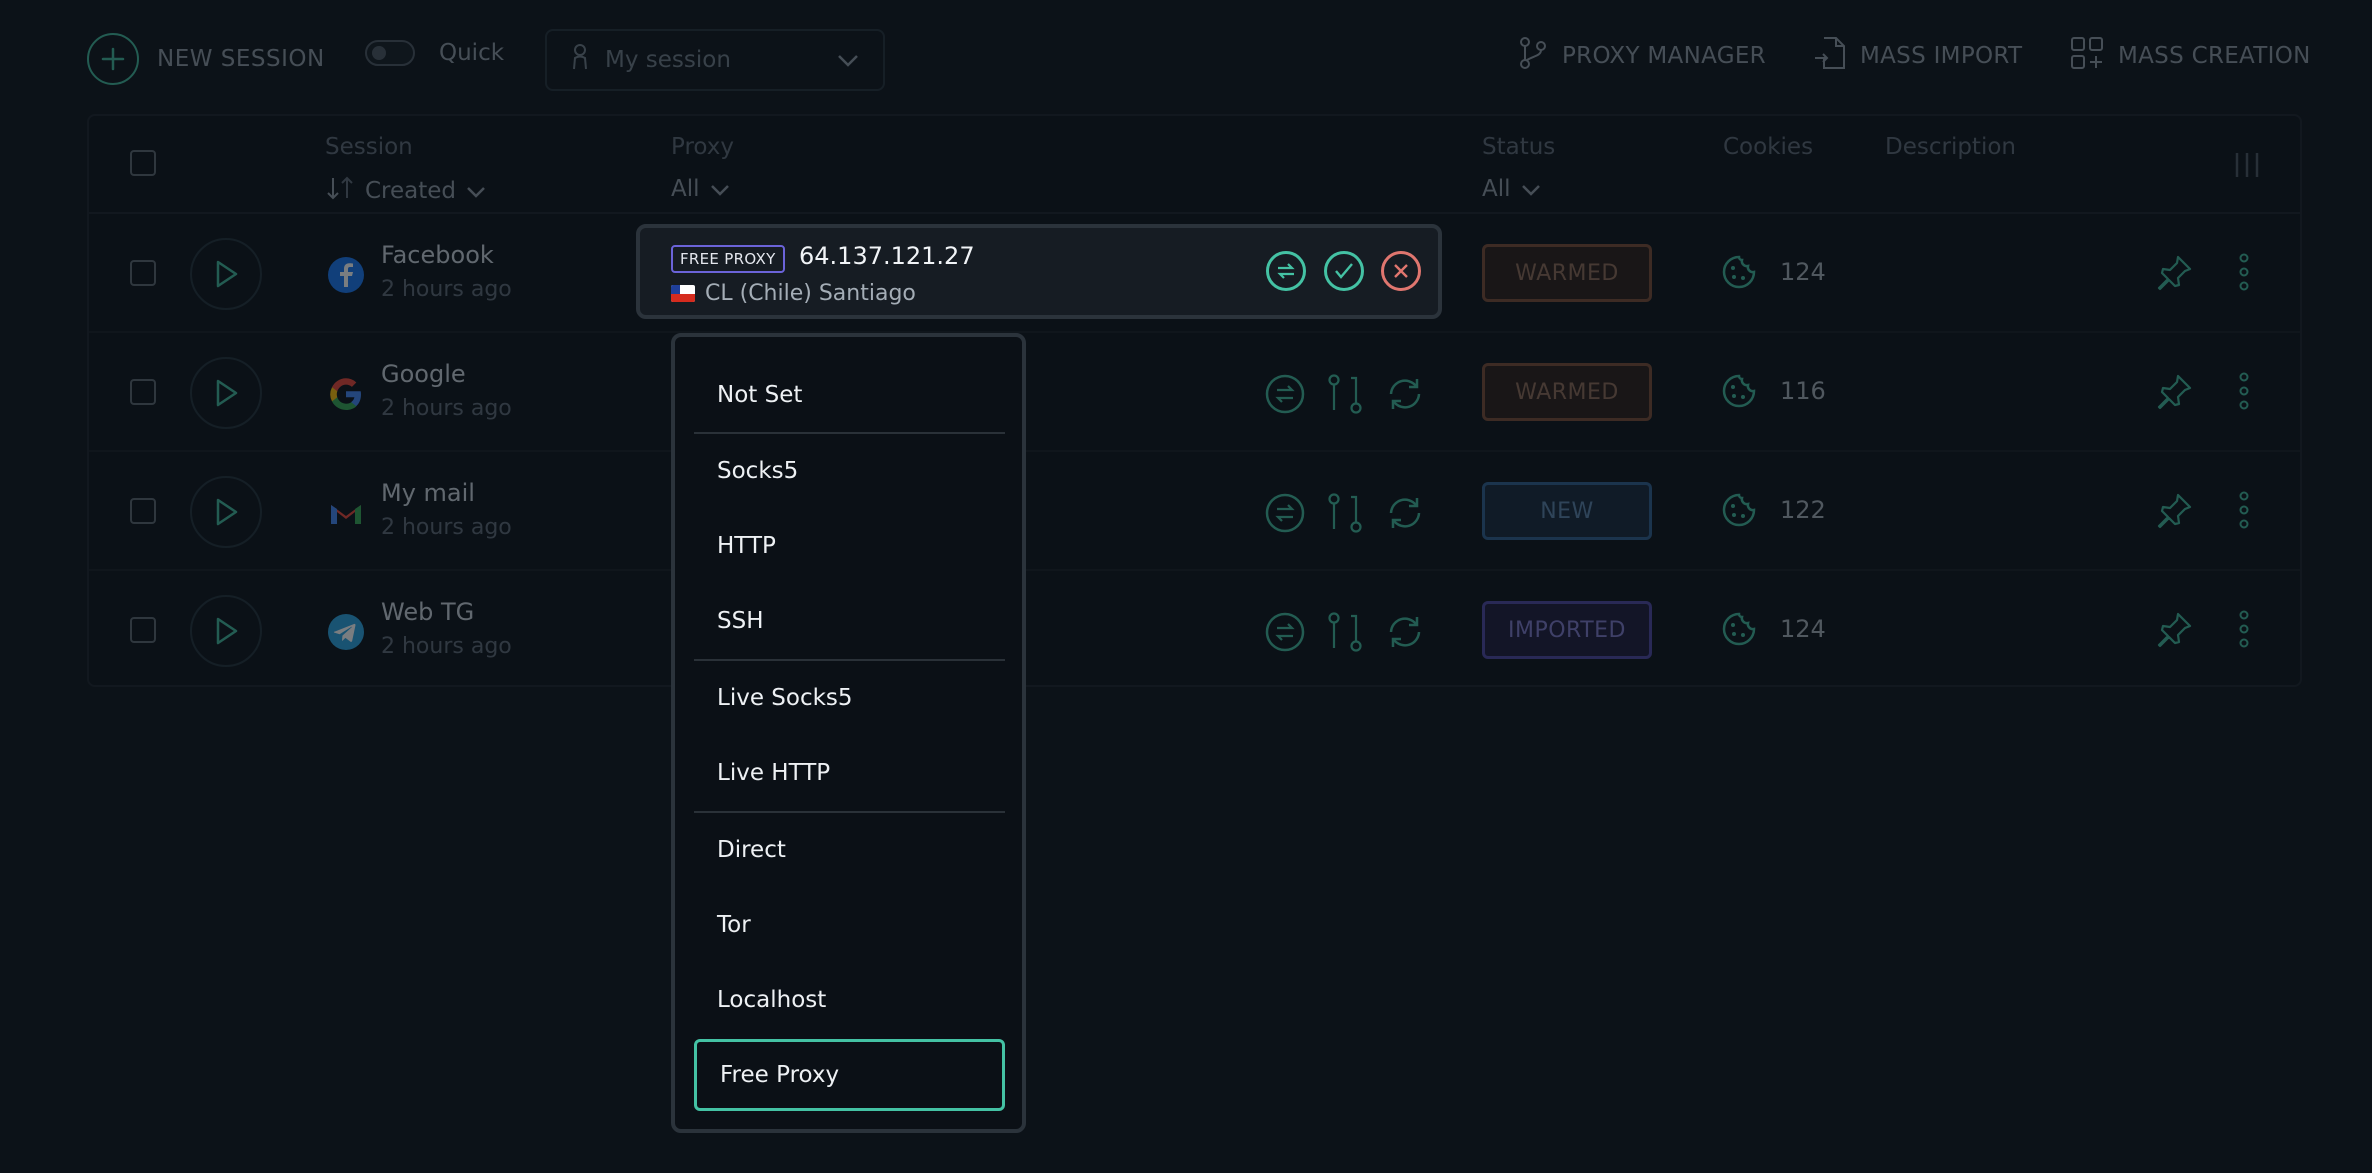  I want to click on session-sort: Created, so click(405, 191).